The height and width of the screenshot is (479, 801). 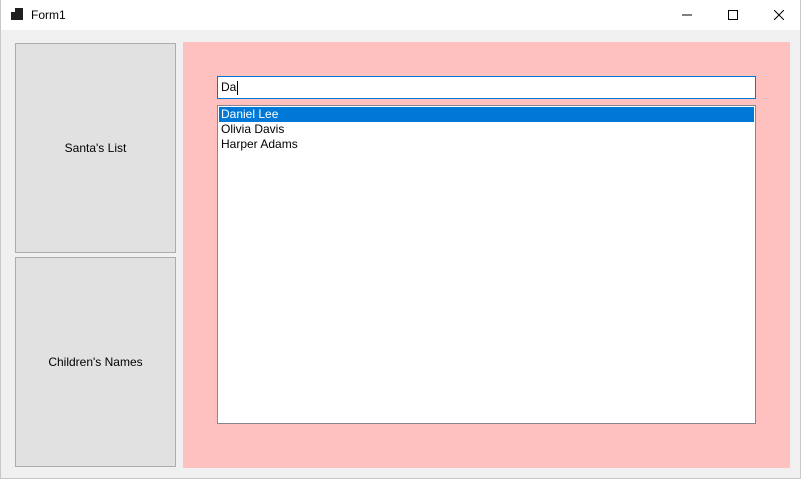 I want to click on santas-list-label: Santa's List, so click(x=95, y=148).